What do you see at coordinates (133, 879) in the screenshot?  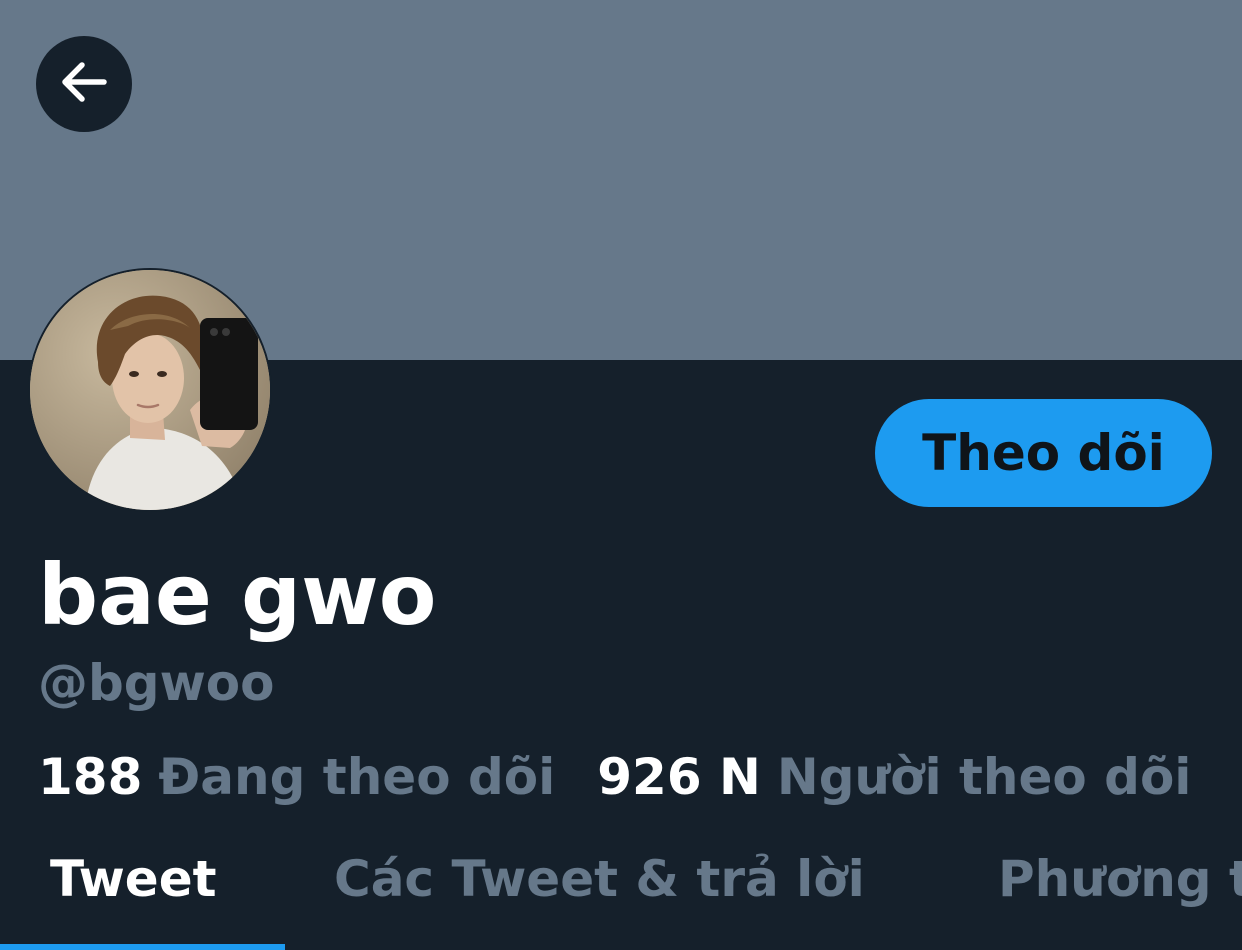 I see `tab-tweets: Tweet` at bounding box center [133, 879].